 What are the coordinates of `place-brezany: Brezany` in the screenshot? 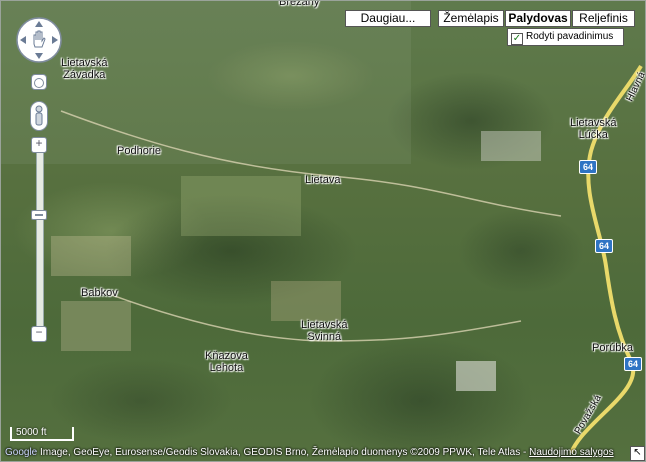 It's located at (299, 4).